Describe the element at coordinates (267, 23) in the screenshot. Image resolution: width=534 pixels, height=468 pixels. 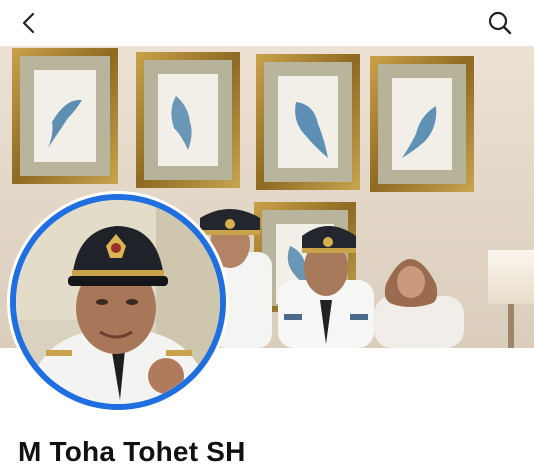
I see `top-bar` at that location.